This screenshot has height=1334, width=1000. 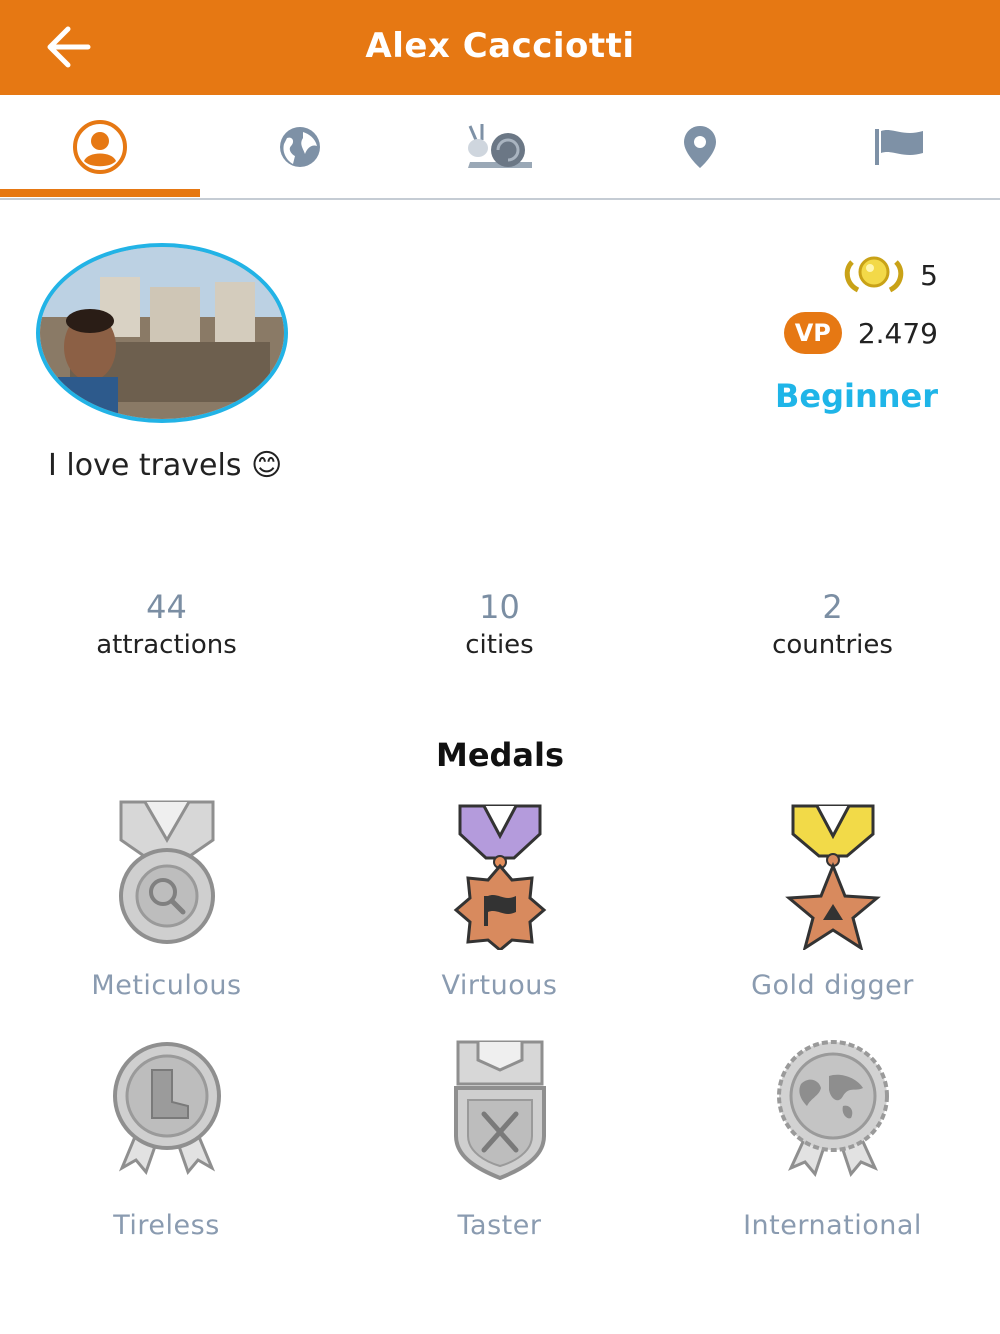 I want to click on map-pin-icon, so click(x=700, y=147).